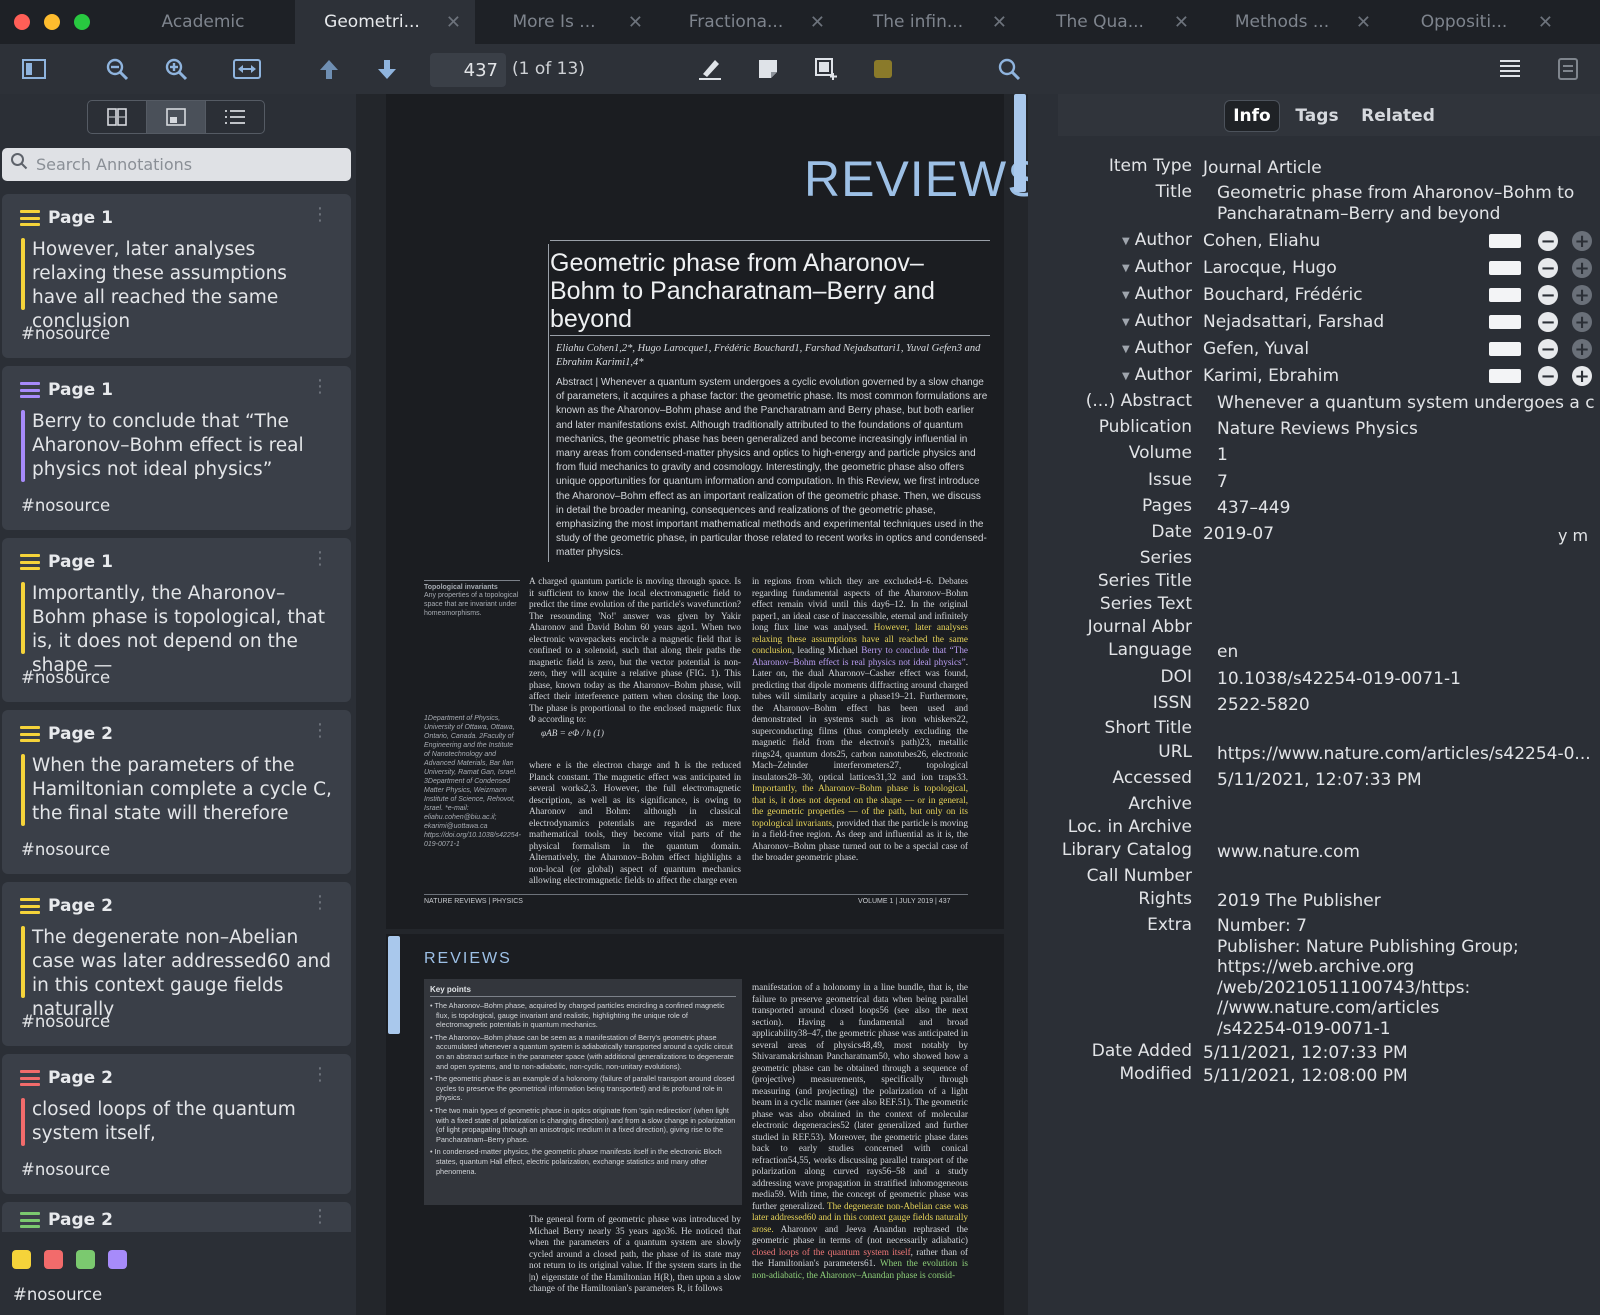 This screenshot has width=1600, height=1315. Describe the element at coordinates (1262, 168) in the screenshot. I see `item-type-value: Journal Article` at that location.